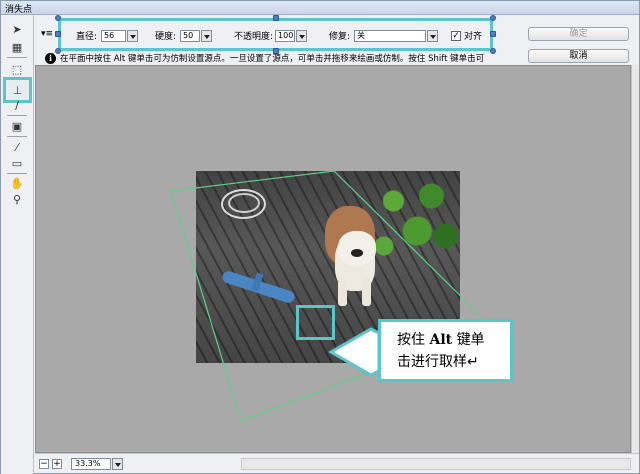 This screenshot has width=640, height=474. What do you see at coordinates (17, 47) in the screenshot?
I see `create-plane-icon: ▦` at bounding box center [17, 47].